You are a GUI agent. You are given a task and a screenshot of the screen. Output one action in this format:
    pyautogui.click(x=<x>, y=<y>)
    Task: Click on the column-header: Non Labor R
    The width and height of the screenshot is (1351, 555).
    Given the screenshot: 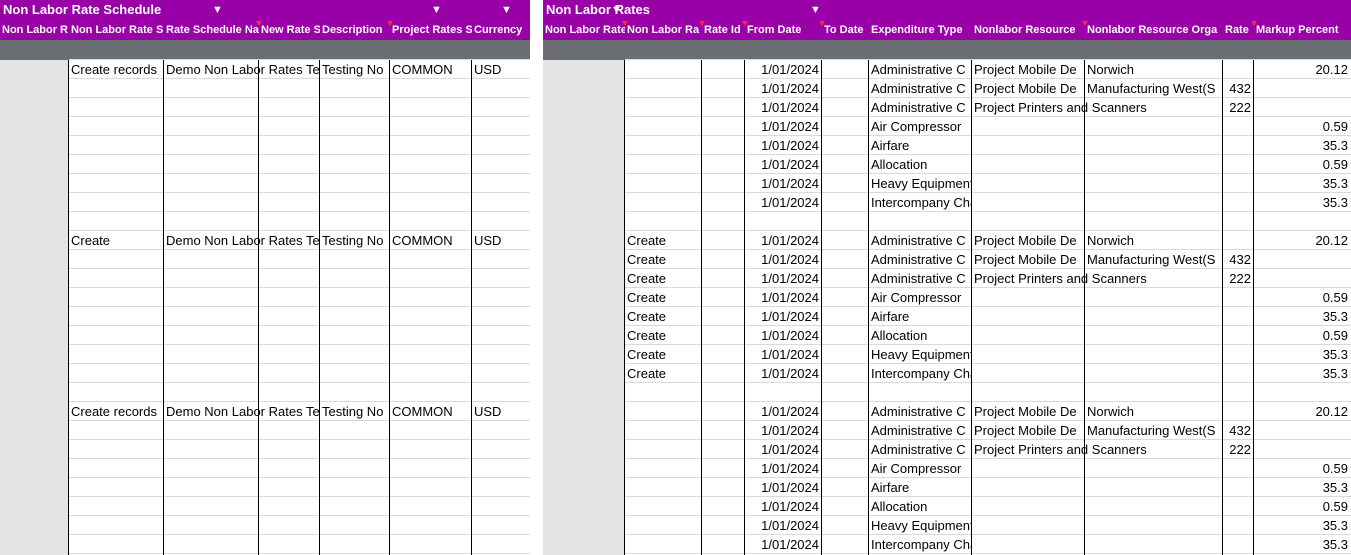 What is the action you would take?
    pyautogui.click(x=34, y=30)
    